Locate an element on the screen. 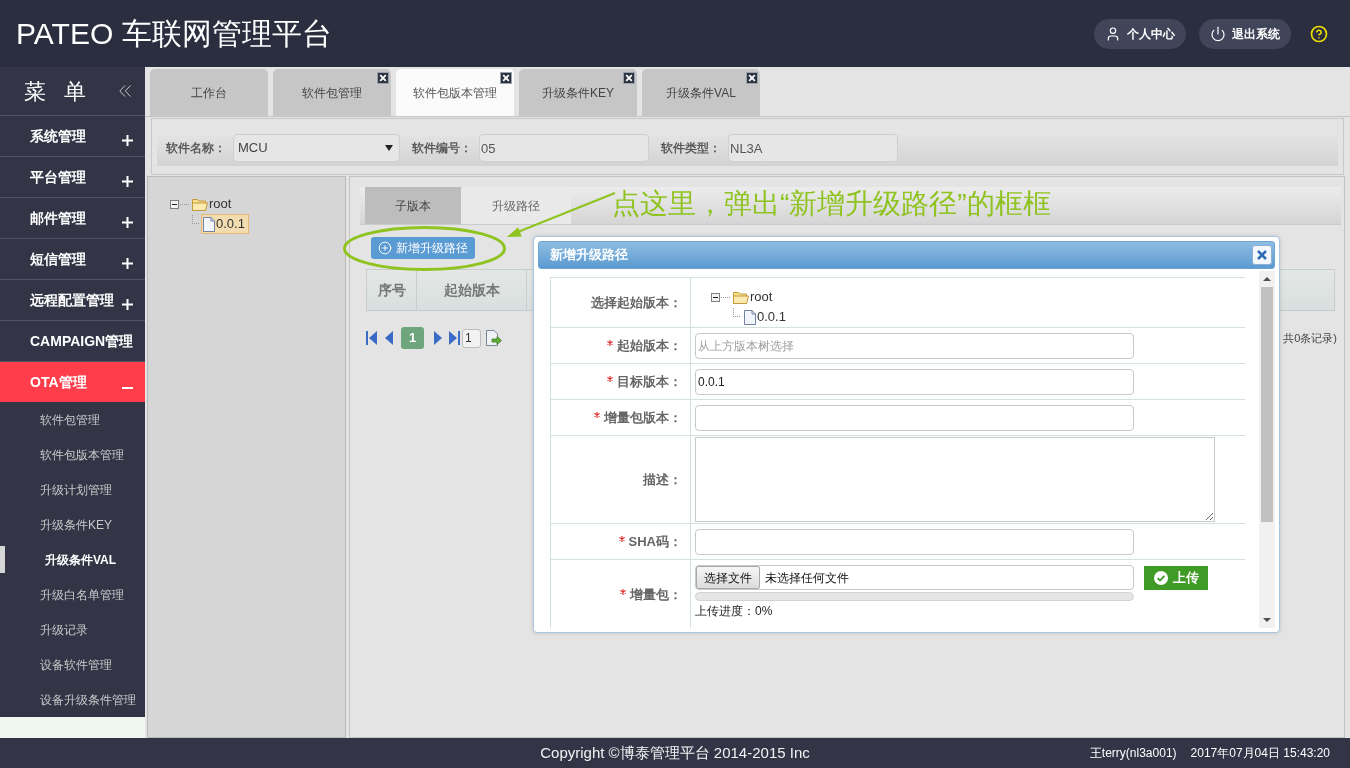  close-button is located at coordinates (1262, 255).